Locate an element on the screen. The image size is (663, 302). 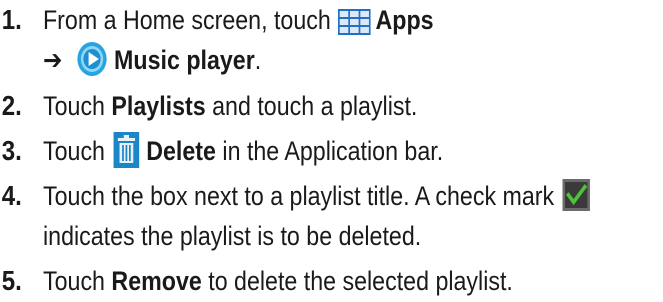
checkbox-checked-icon is located at coordinates (576, 194).